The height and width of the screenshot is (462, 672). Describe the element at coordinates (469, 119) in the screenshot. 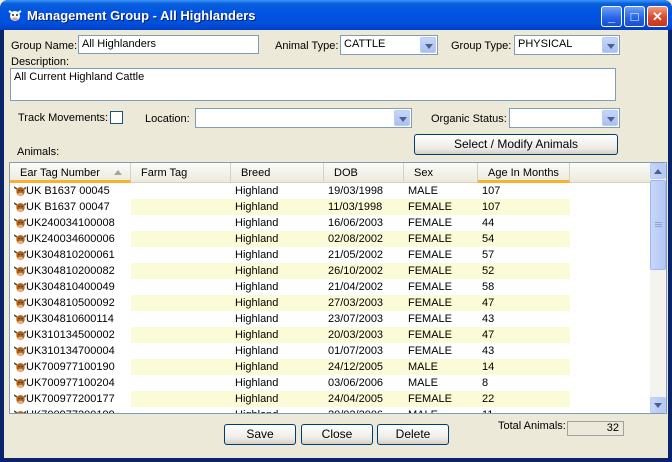

I see `organic-status-label: Organic Status:` at that location.